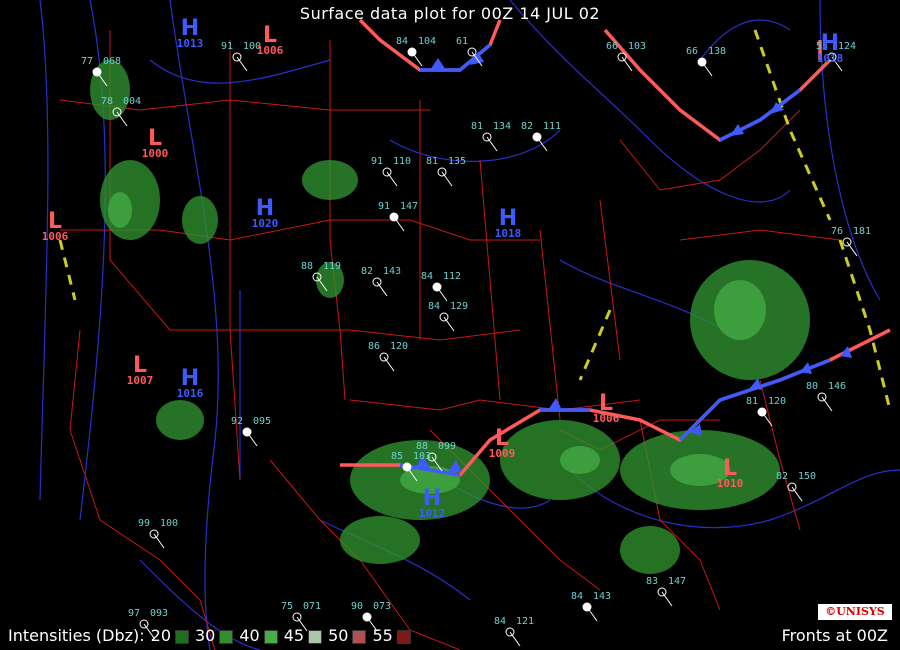 The image size is (900, 650). I want to click on low-pressure-center: L1007, so click(140, 370).